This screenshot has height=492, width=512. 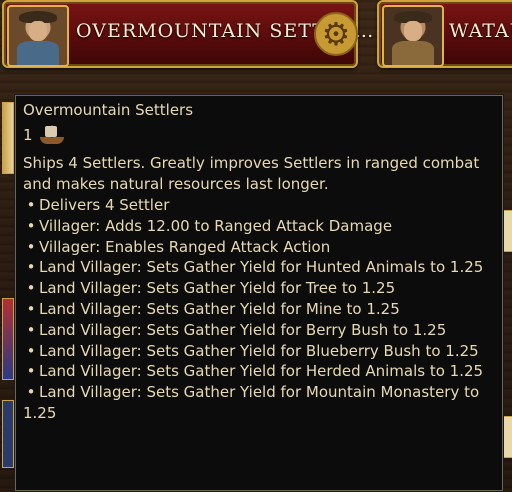 I want to click on gear-icon: ⚙, so click(x=336, y=34).